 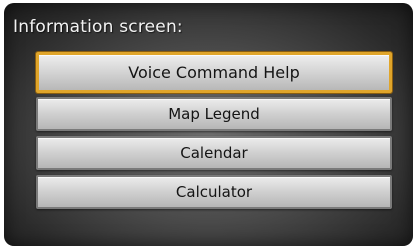 What do you see at coordinates (98, 27) in the screenshot?
I see `screen-title: Information screen:` at bounding box center [98, 27].